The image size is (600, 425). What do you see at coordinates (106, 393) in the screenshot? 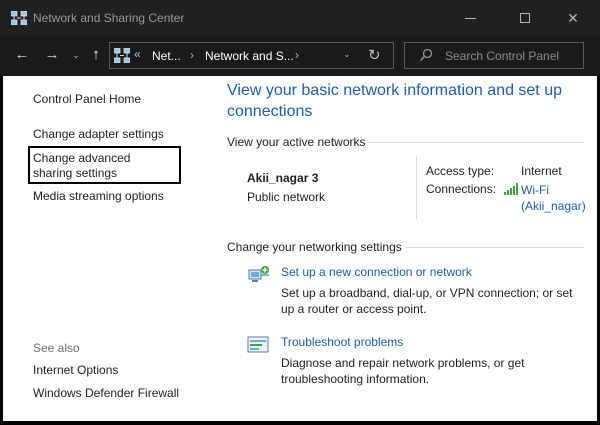
I see `windows-defender-firewall-link: Windows Defender Firewall` at bounding box center [106, 393].